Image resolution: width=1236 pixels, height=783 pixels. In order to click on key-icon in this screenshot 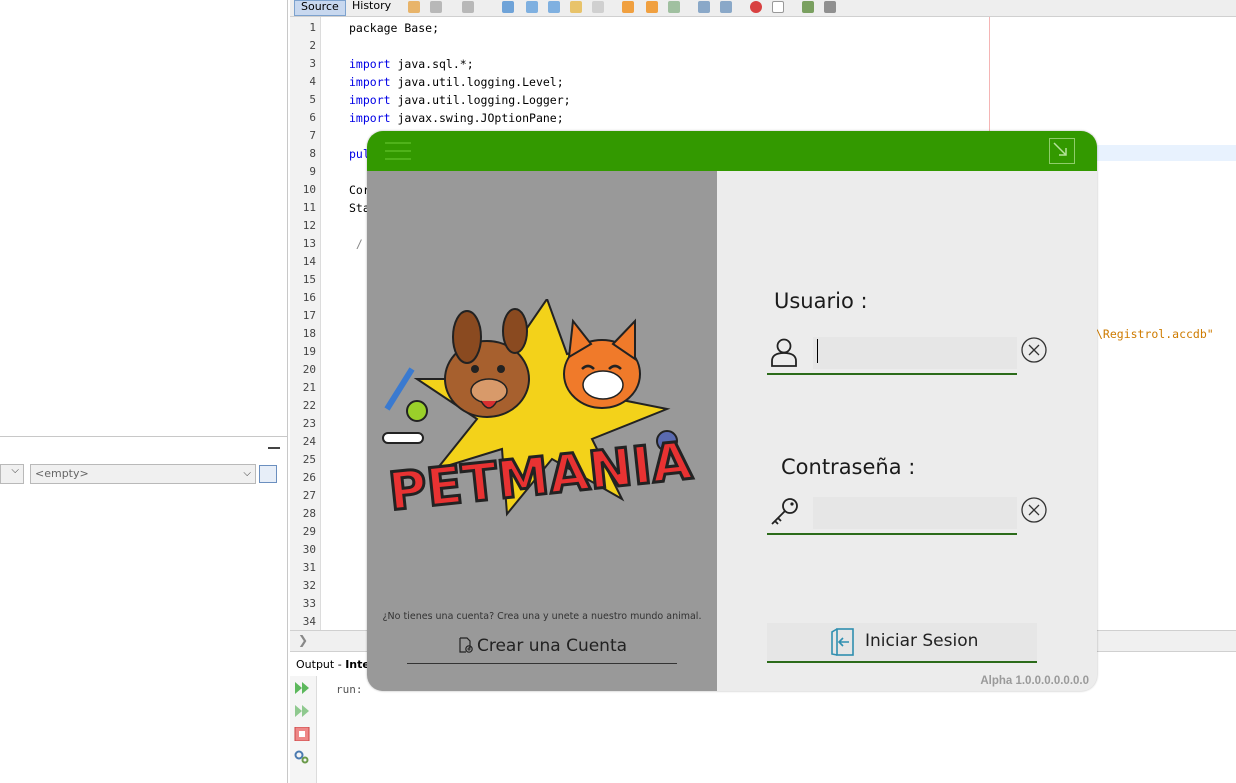, I will do `click(784, 511)`.